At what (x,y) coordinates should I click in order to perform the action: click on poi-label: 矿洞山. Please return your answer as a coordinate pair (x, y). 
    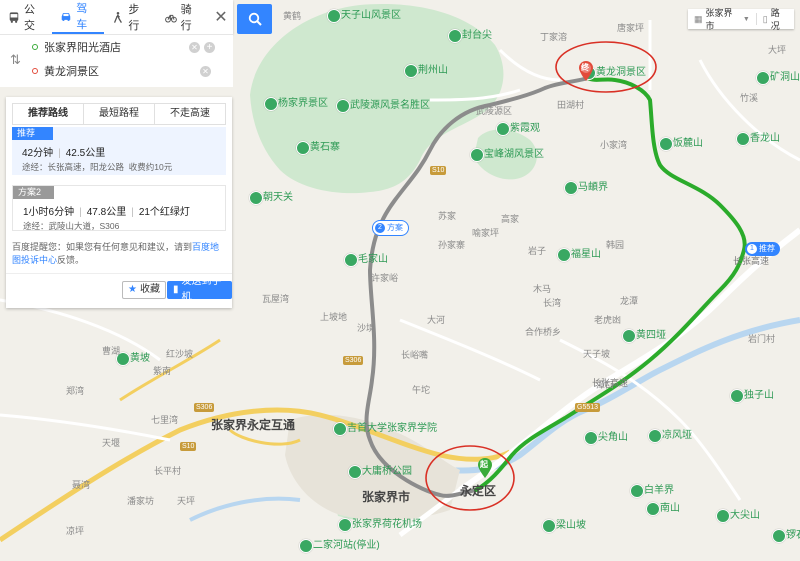
    Looking at the image, I should click on (785, 77).